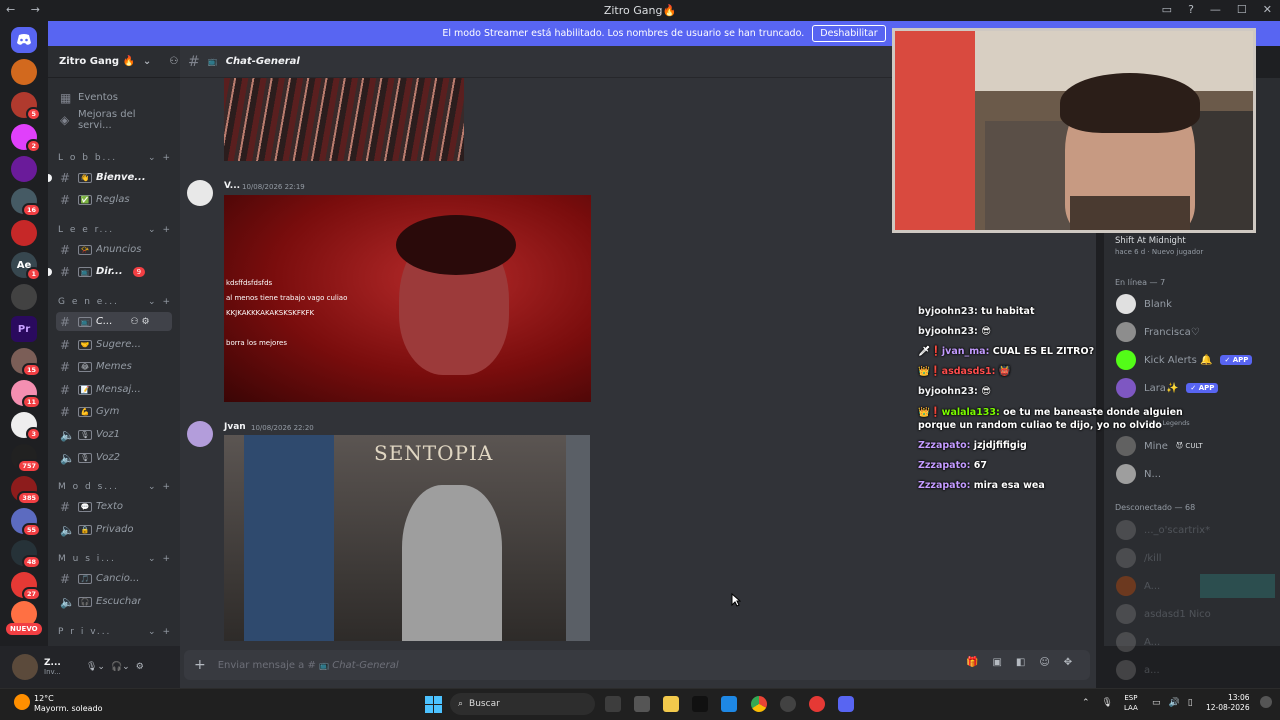  I want to click on clock: 13:06 12-08-2026, so click(1228, 703).